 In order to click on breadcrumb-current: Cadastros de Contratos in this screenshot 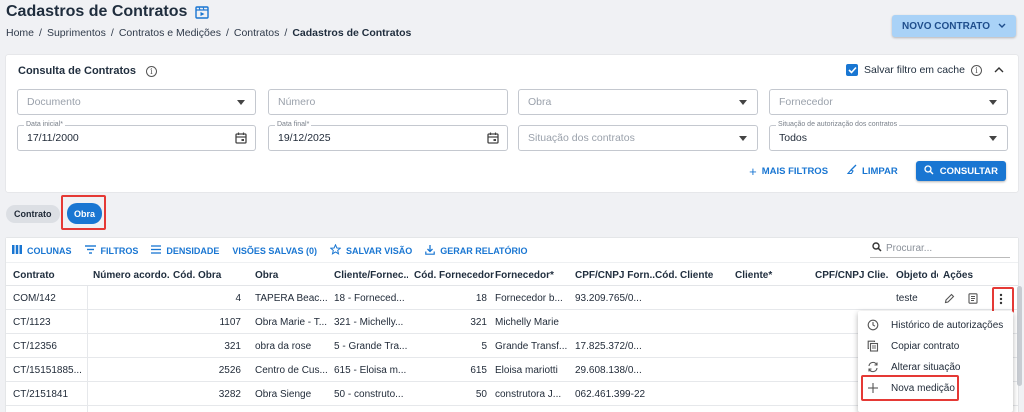, I will do `click(352, 33)`.